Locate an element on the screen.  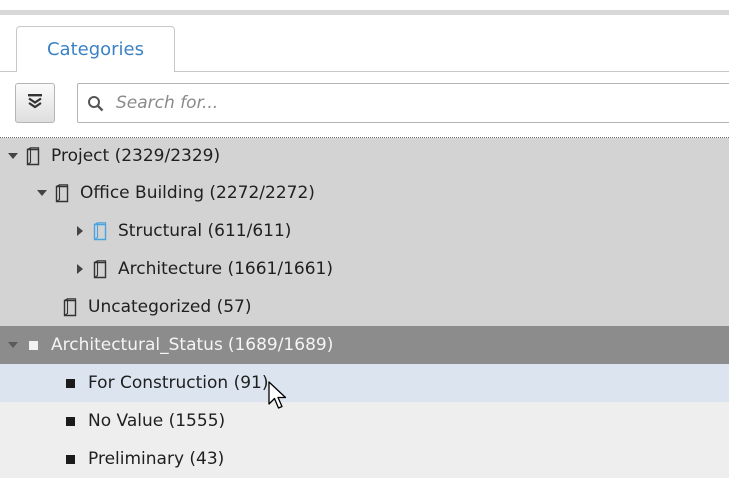
tree-node-label: Architecture (1661/1661) is located at coordinates (225, 269).